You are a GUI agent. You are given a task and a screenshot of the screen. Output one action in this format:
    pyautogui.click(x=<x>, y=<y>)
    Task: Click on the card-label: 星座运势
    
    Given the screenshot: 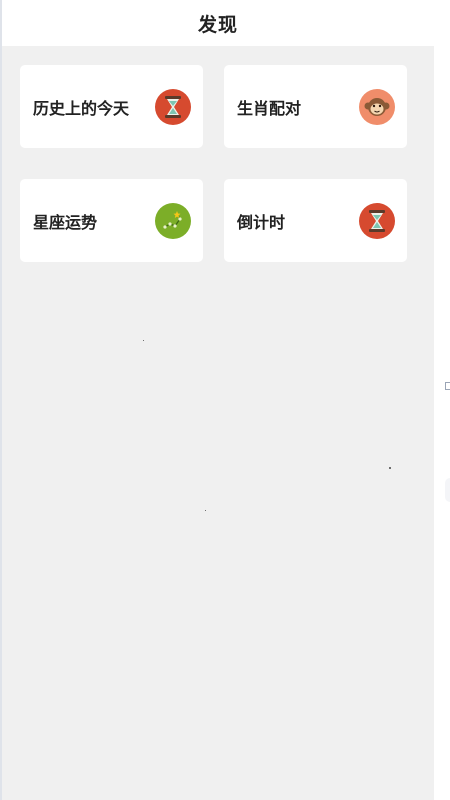 What is the action you would take?
    pyautogui.click(x=65, y=222)
    